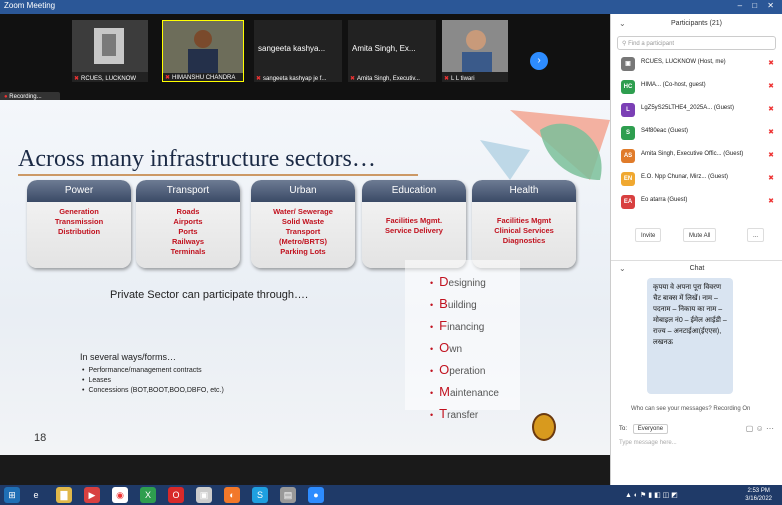 This screenshot has width=782, height=505. I want to click on sector-item: Facilities Mgmt, so click(524, 220).